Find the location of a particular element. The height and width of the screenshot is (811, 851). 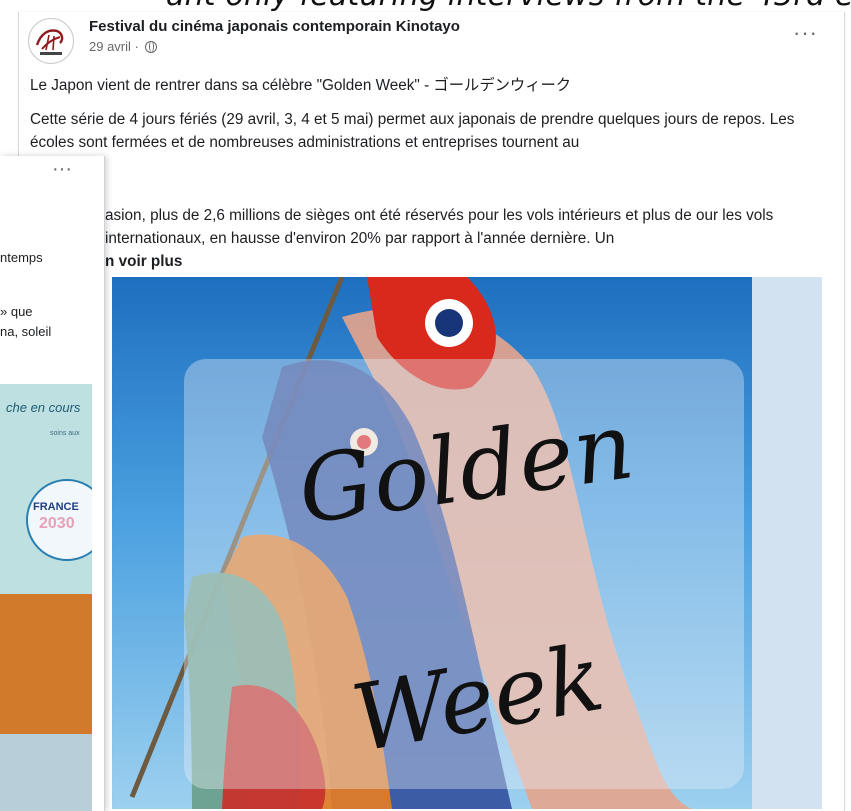

side-post-text-line-1: ntemps is located at coordinates (21, 257).